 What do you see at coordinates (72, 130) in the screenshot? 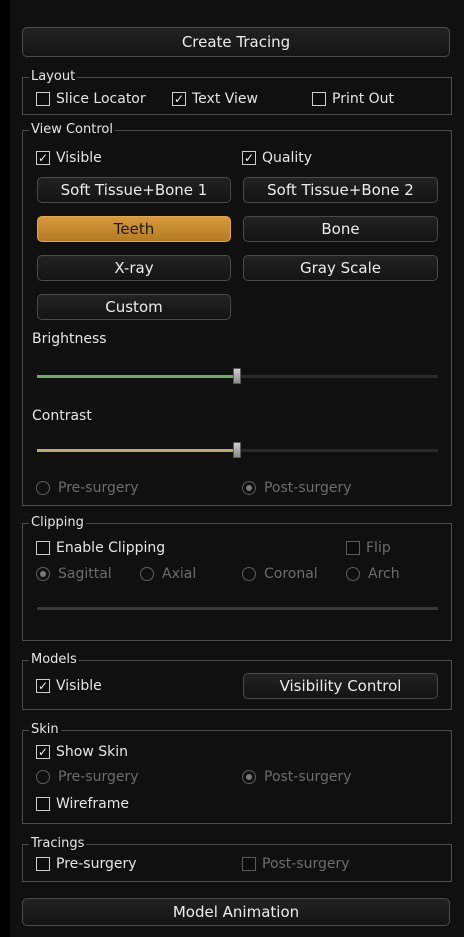
I see `view-control-group-title: View Control` at bounding box center [72, 130].